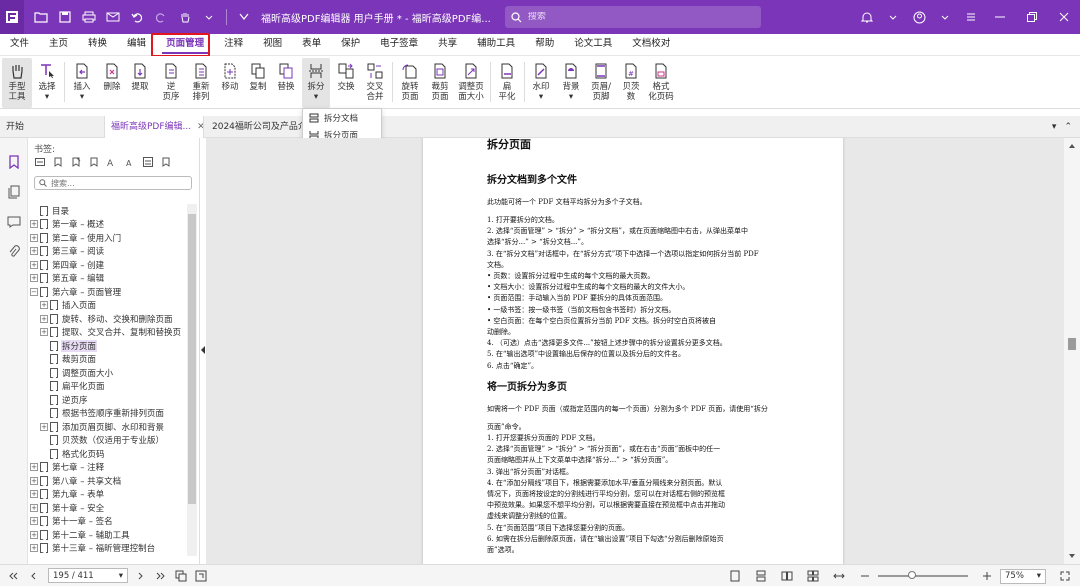 The image size is (1080, 586). I want to click on email-icon, so click(113, 17).